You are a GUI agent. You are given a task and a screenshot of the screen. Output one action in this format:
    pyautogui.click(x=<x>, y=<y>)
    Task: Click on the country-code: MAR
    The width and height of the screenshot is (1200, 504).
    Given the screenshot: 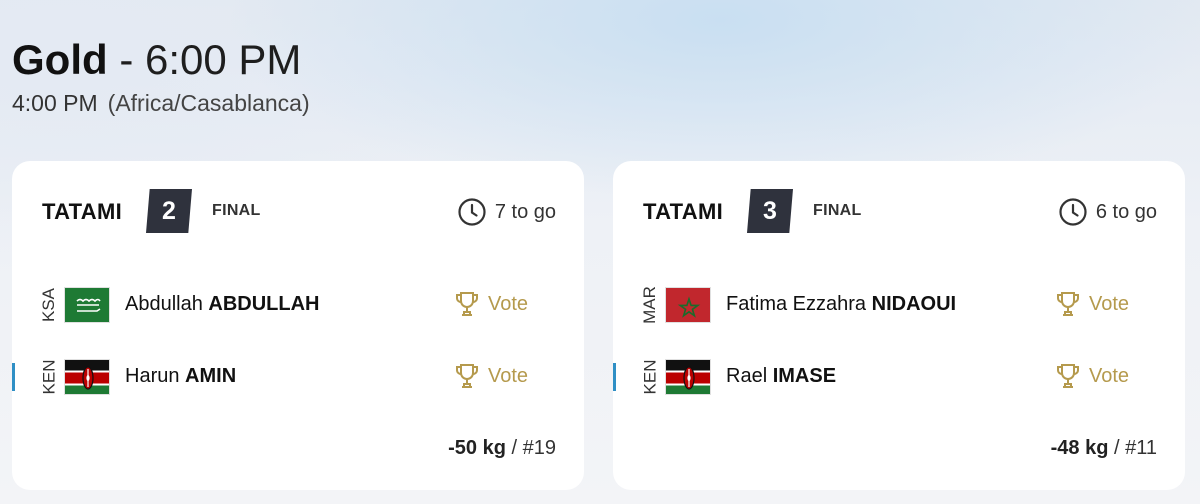 What is the action you would take?
    pyautogui.click(x=649, y=305)
    